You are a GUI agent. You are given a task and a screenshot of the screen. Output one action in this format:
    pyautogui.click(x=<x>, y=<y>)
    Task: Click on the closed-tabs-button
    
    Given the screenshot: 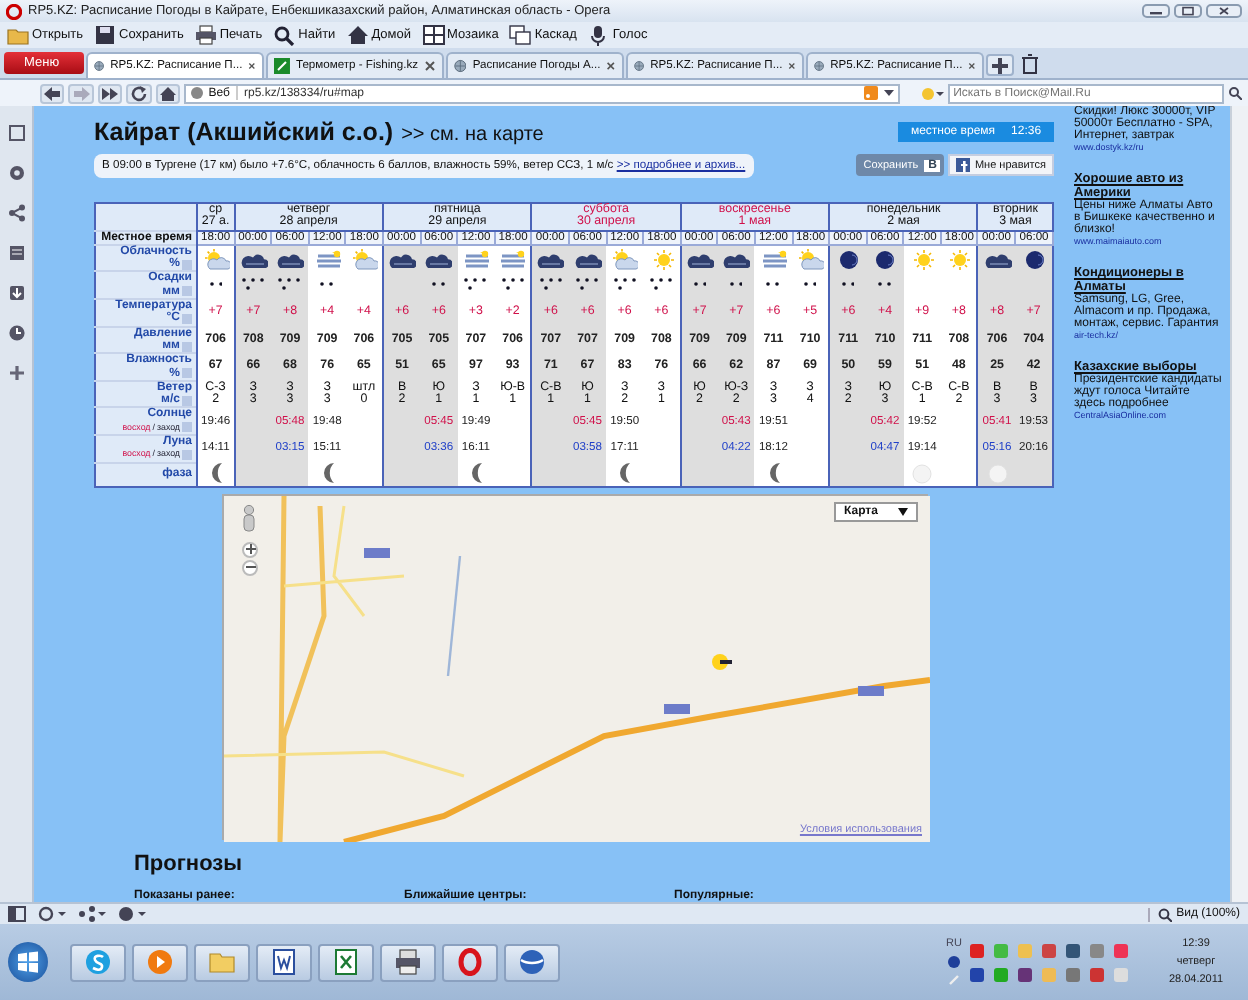 What is the action you would take?
    pyautogui.click(x=1030, y=64)
    